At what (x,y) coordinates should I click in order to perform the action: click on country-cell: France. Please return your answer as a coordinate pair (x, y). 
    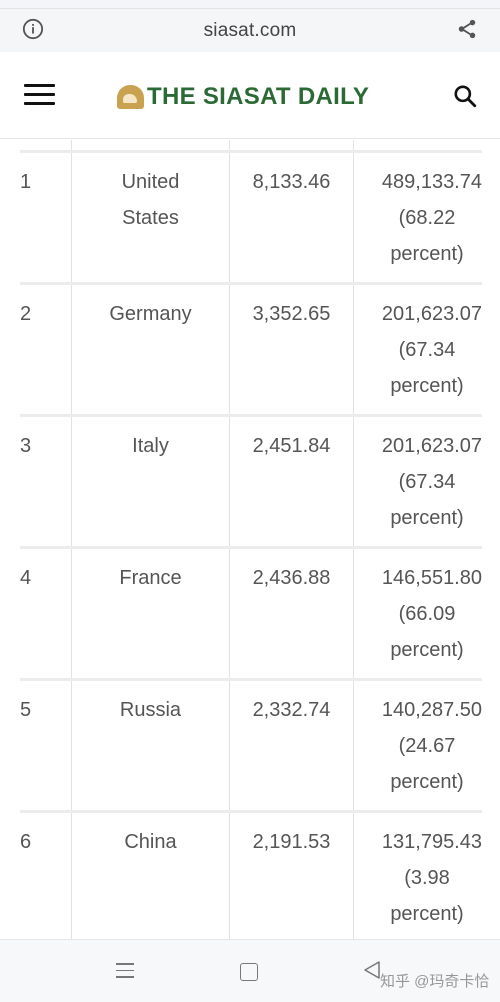
    Looking at the image, I should click on (150, 578).